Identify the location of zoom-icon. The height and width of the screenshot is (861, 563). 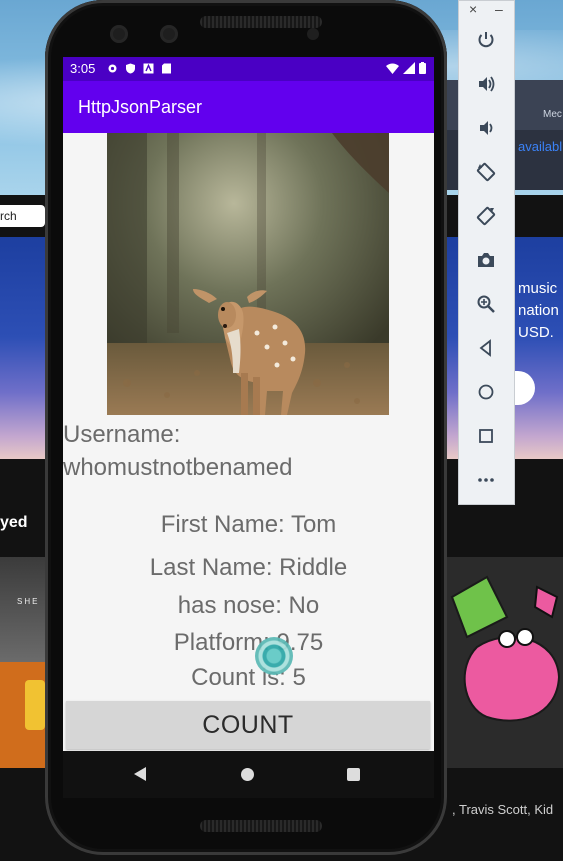
(486, 304).